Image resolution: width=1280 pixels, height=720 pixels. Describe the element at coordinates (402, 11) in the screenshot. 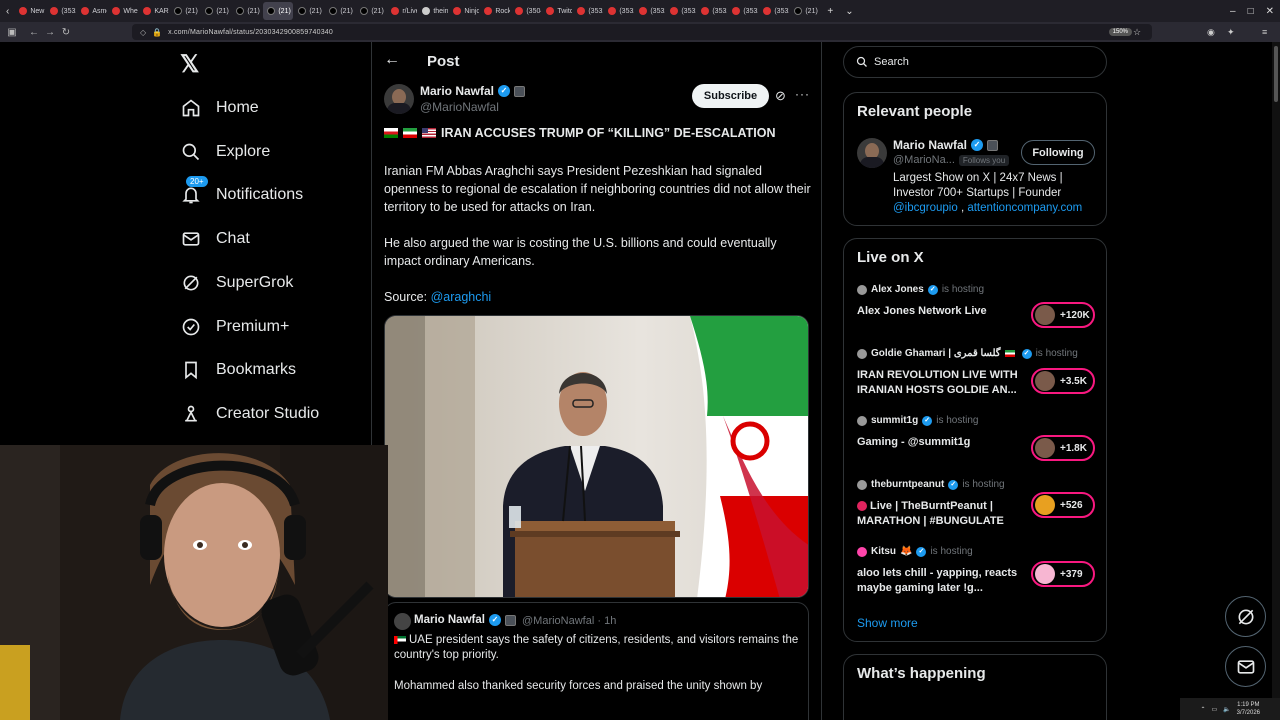

I see `browser-tab: r/Live` at that location.